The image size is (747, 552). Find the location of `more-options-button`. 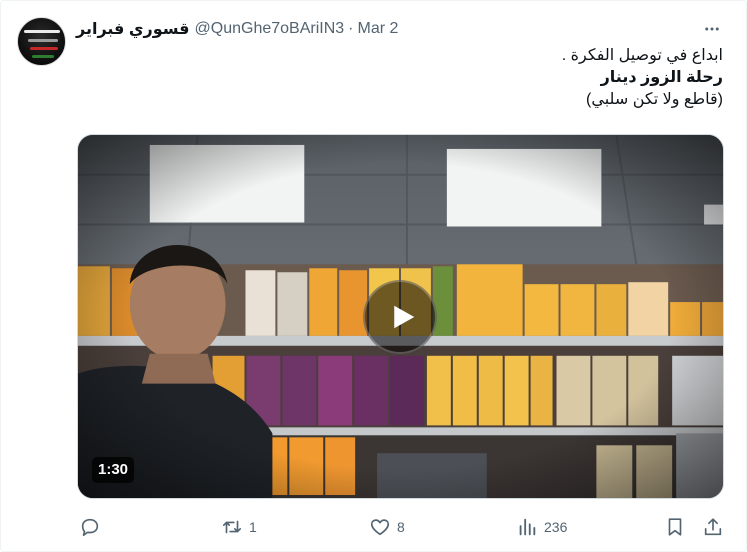

more-options-button is located at coordinates (712, 29).